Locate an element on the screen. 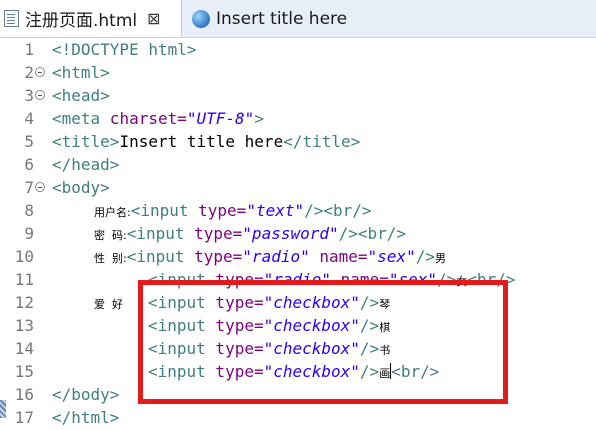  tab-label: 注册页面.html is located at coordinates (81, 21).